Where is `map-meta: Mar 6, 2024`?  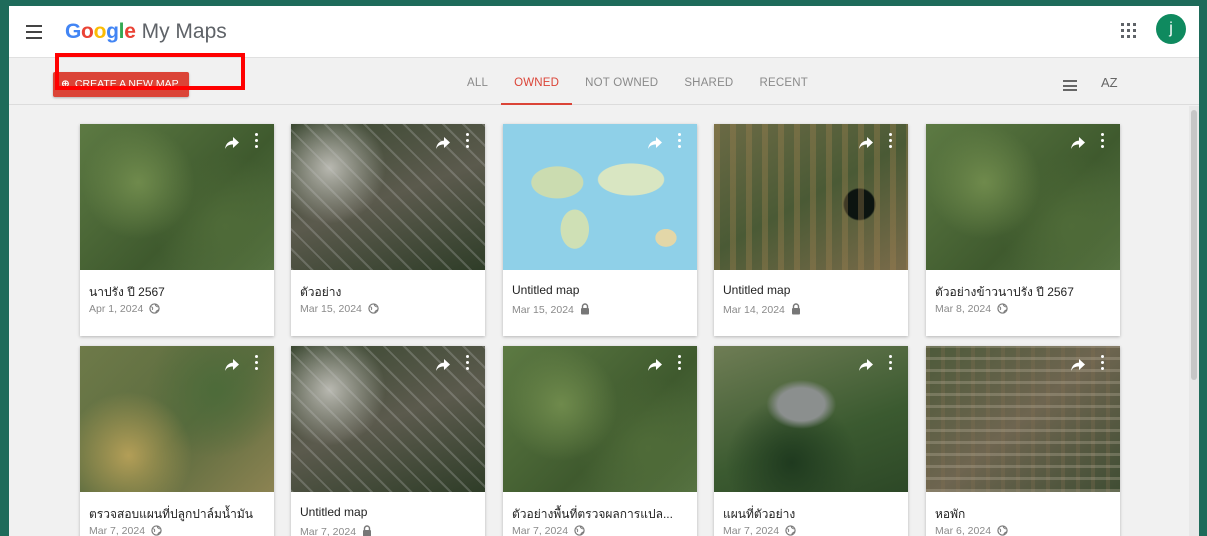 map-meta: Mar 6, 2024 is located at coordinates (971, 530).